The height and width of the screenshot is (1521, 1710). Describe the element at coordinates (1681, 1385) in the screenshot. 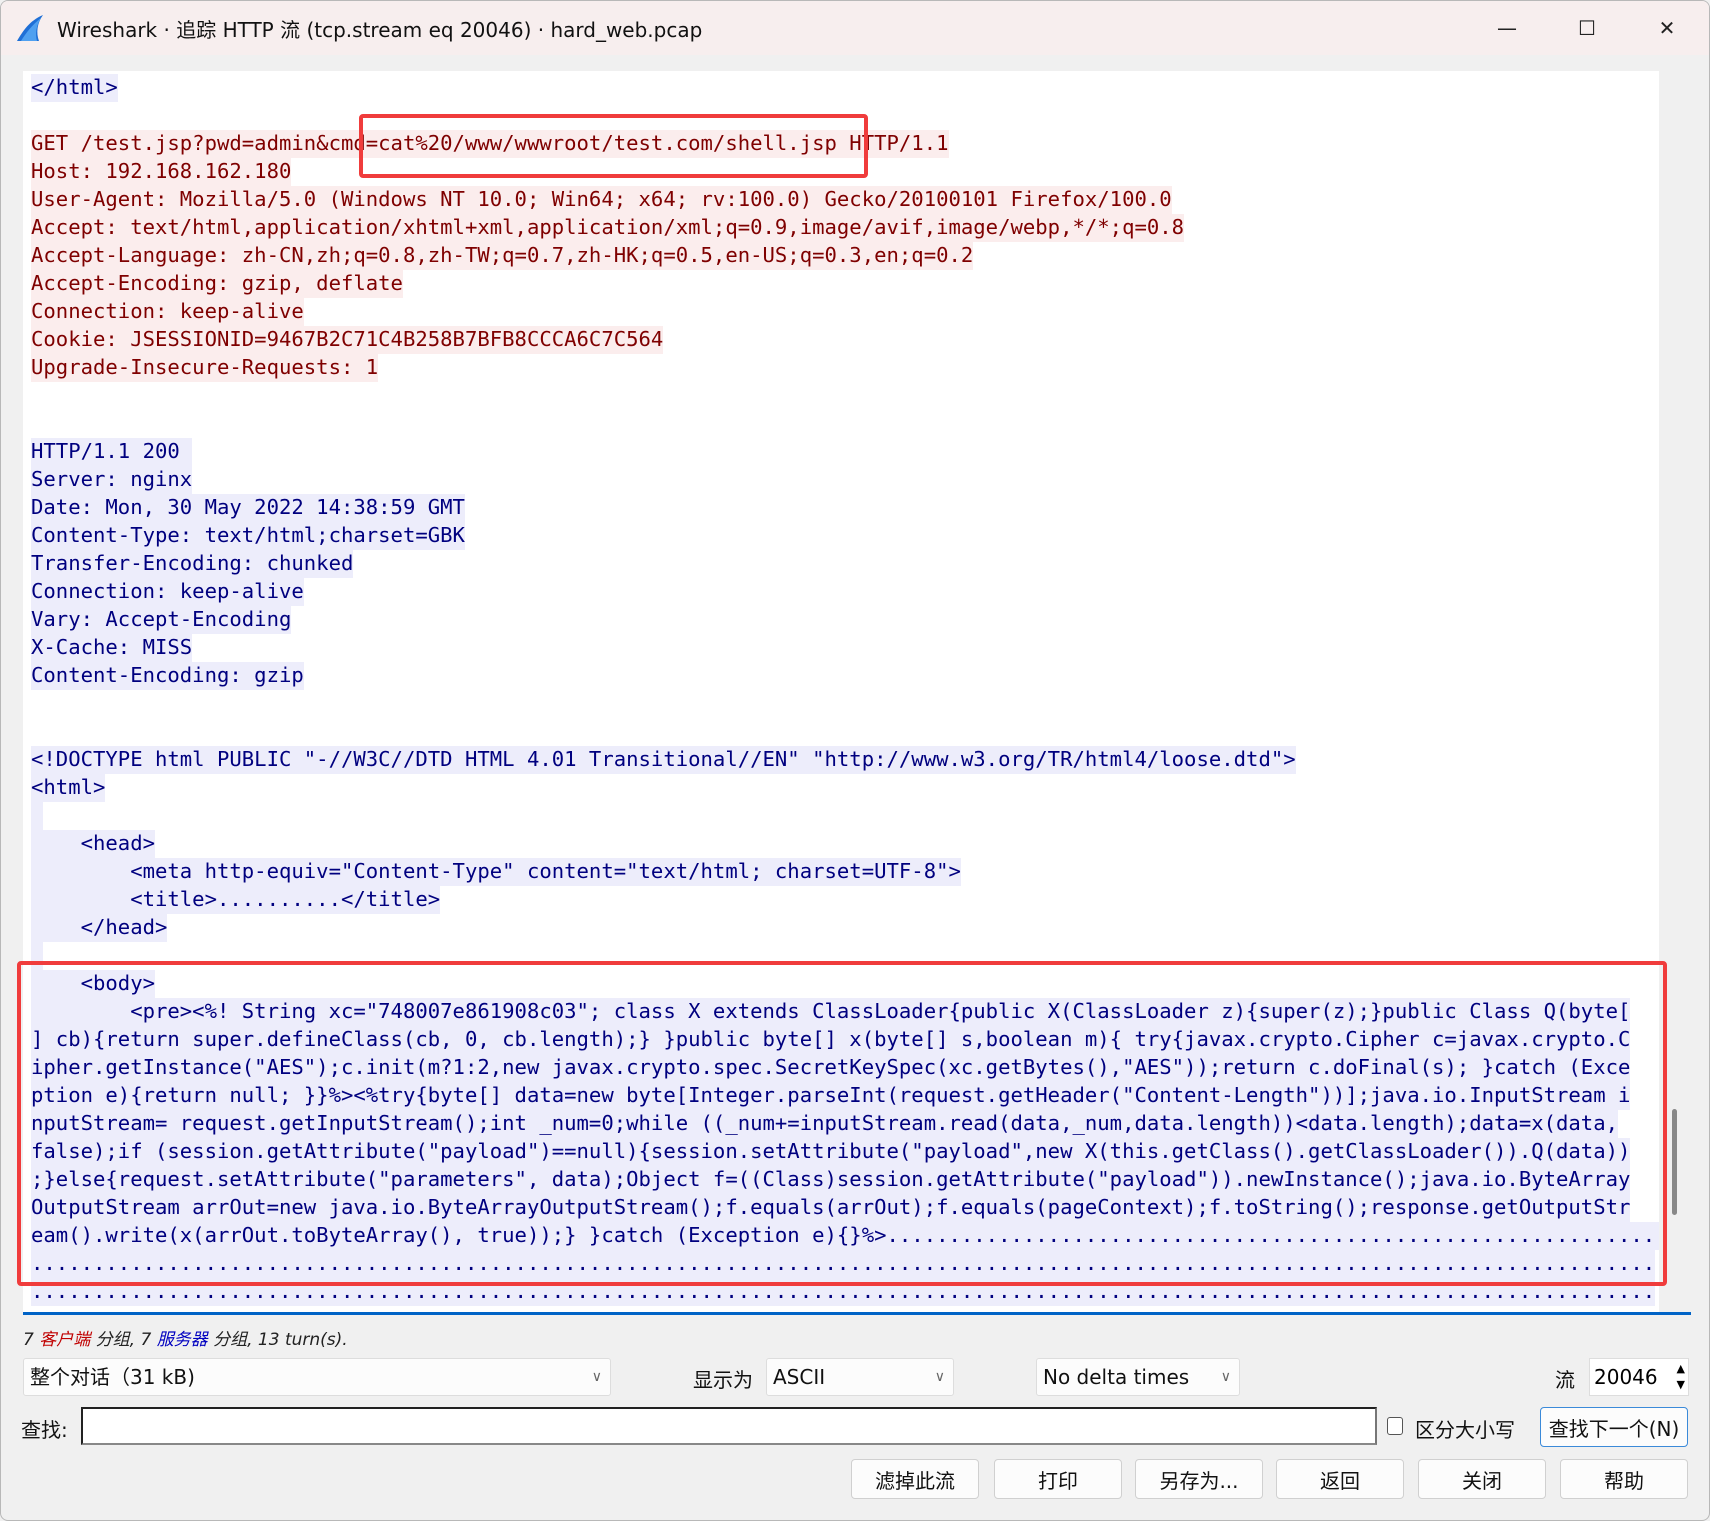

I see `spin-down-icon: ▼` at that location.